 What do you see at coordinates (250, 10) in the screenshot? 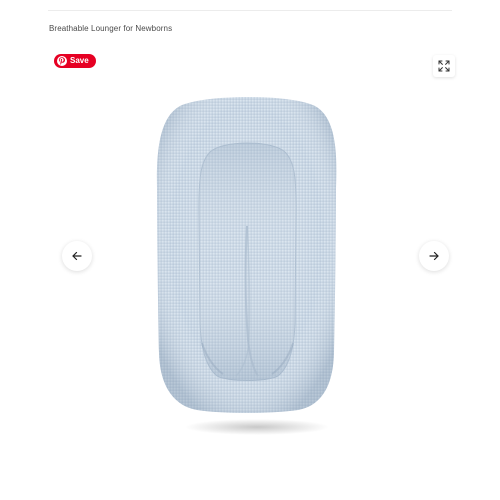
I see `top-divider` at bounding box center [250, 10].